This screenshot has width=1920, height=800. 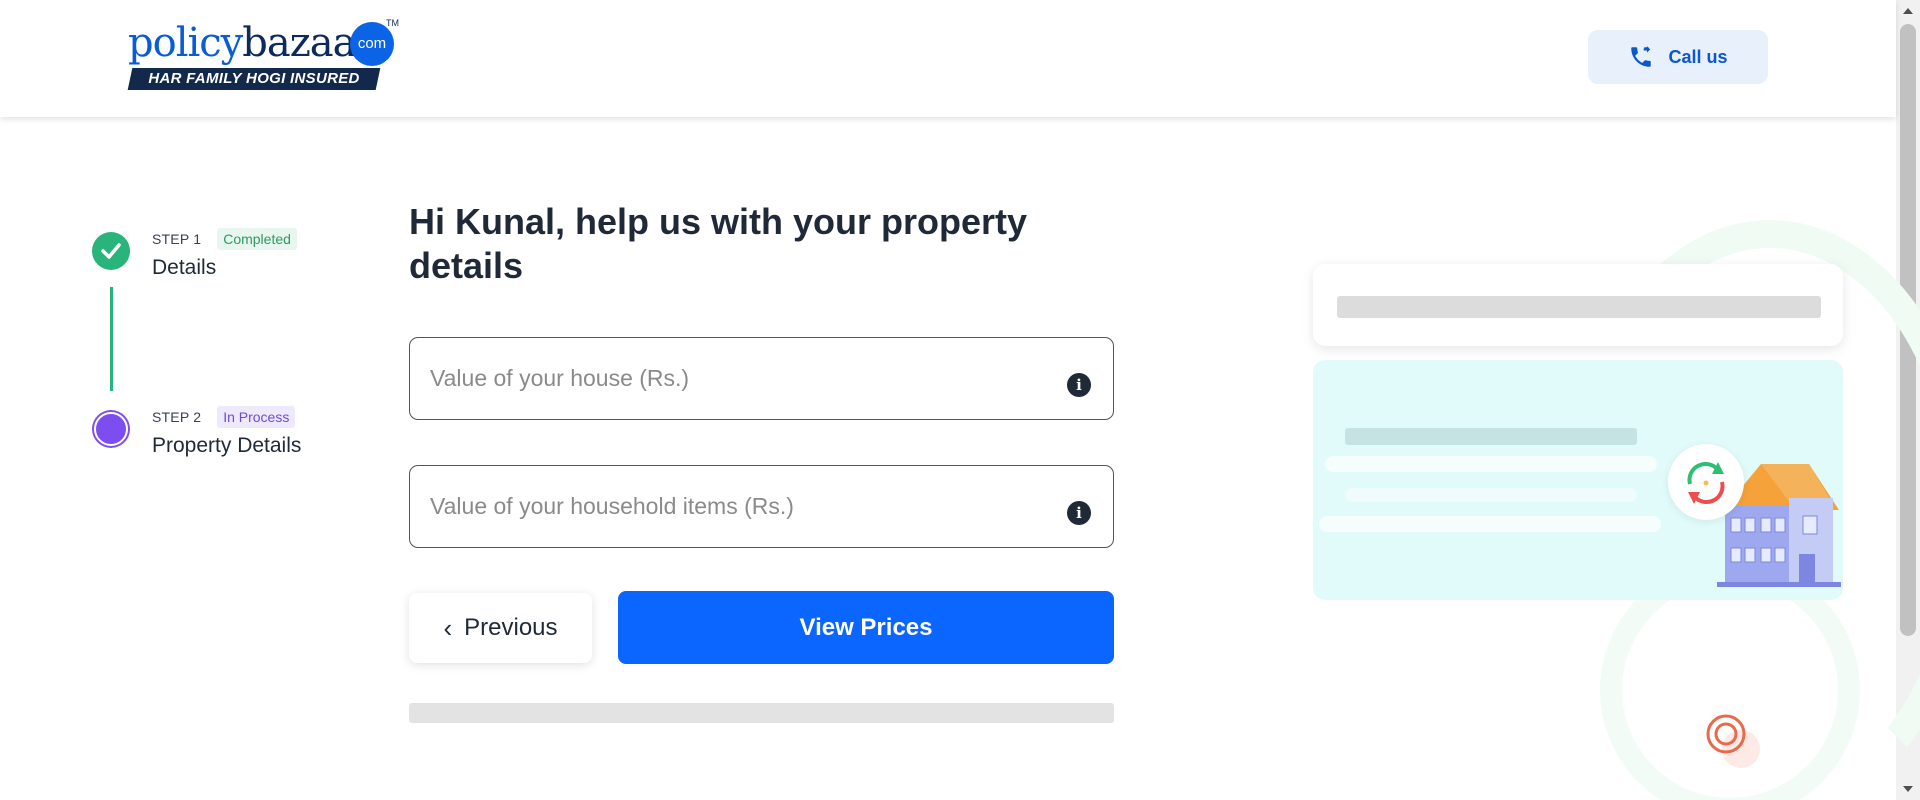 I want to click on step-number: STEP 1, so click(x=177, y=239).